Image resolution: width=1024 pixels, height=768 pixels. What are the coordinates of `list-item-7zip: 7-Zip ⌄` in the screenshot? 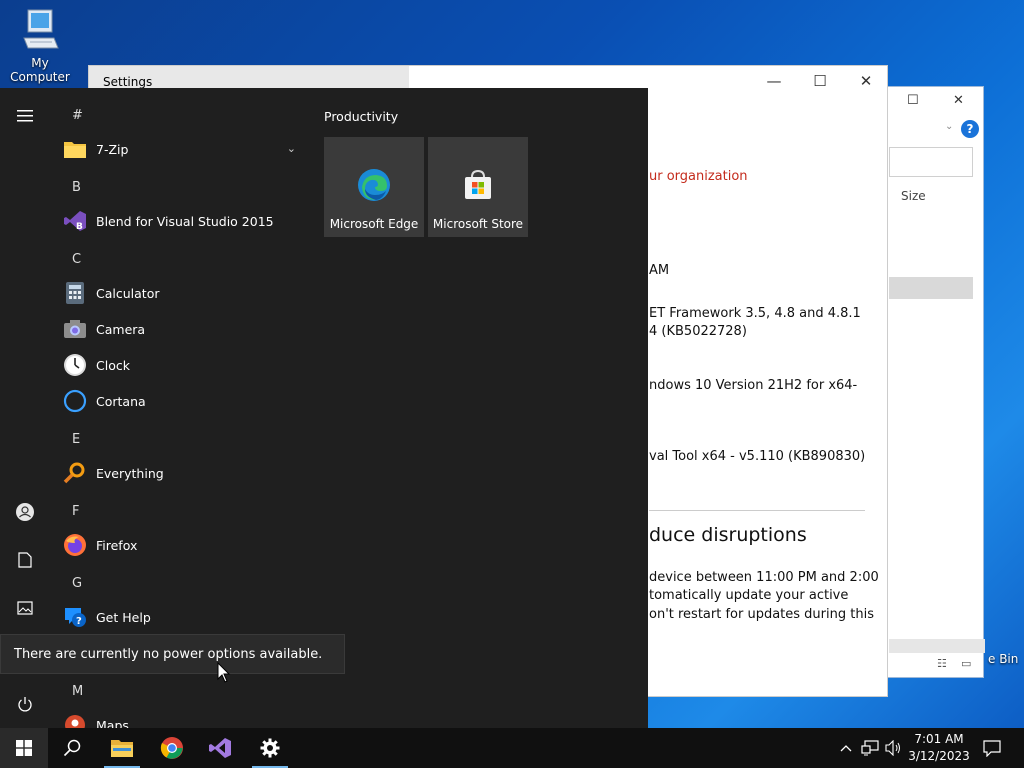 It's located at (184, 149).